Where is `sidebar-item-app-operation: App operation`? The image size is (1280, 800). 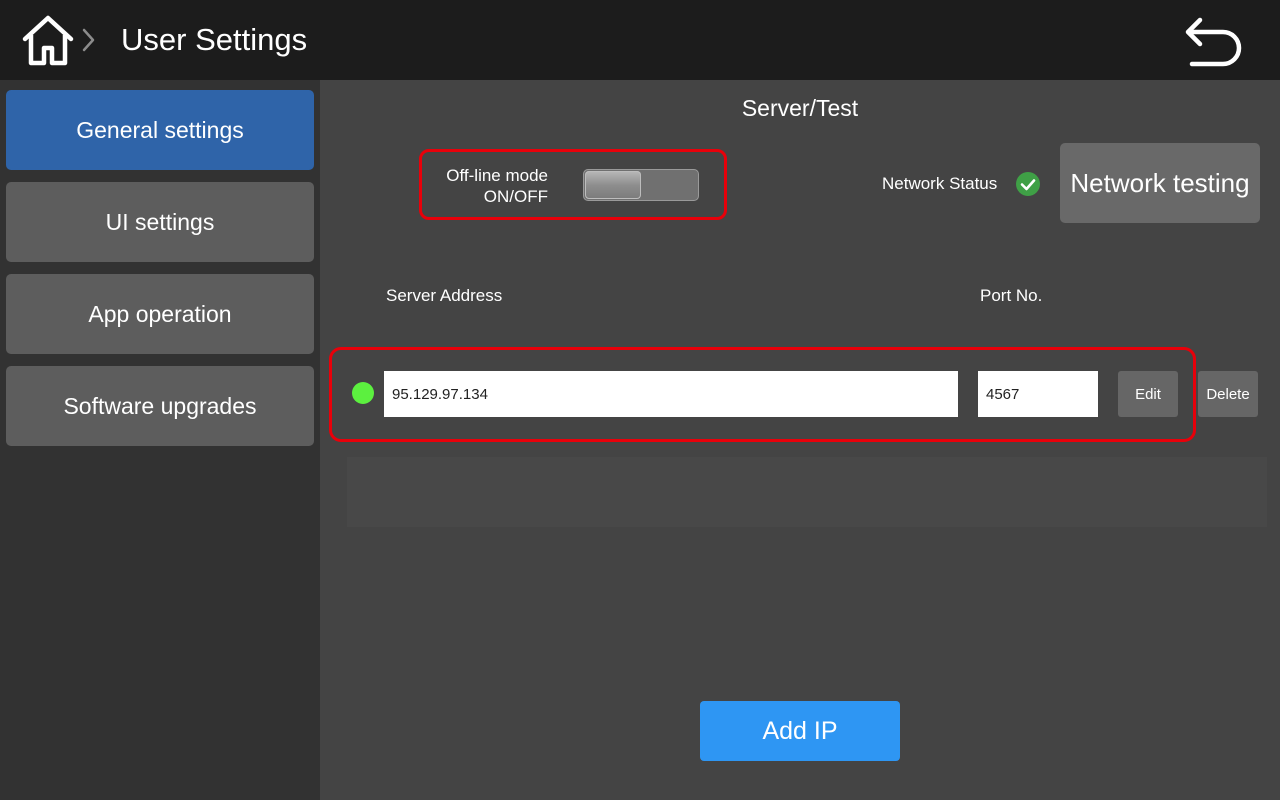 sidebar-item-app-operation: App operation is located at coordinates (160, 314).